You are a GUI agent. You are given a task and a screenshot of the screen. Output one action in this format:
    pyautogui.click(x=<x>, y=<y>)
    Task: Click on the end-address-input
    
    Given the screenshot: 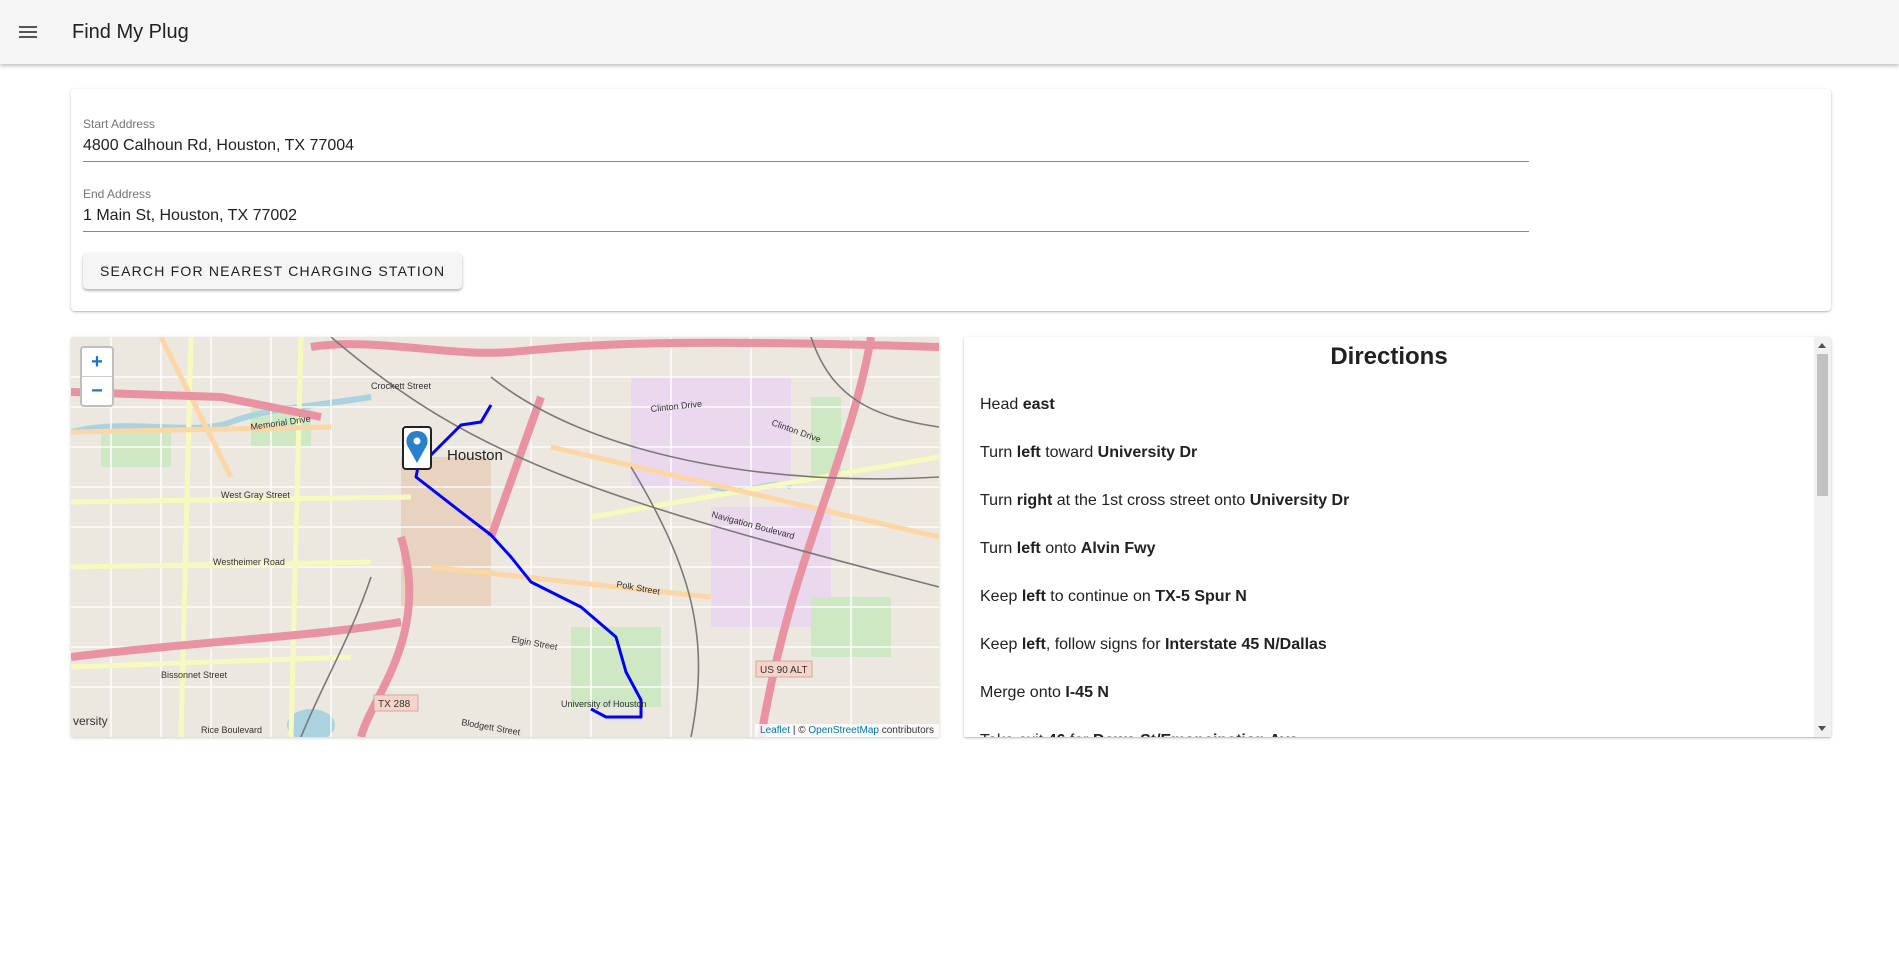 What is the action you would take?
    pyautogui.click(x=806, y=219)
    